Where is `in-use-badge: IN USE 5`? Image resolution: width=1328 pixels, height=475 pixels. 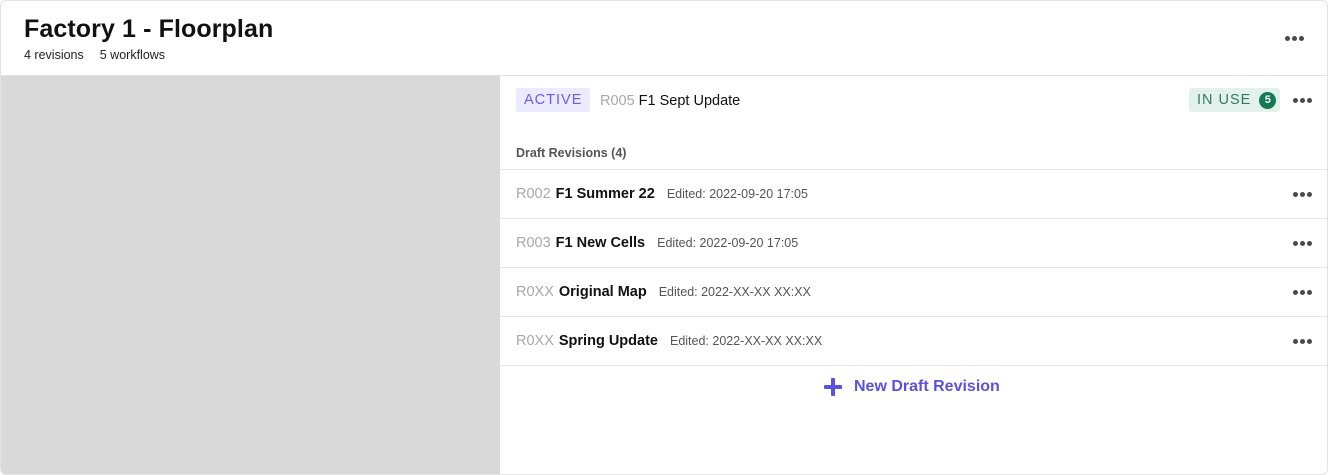
in-use-badge: IN USE 5 is located at coordinates (1234, 100).